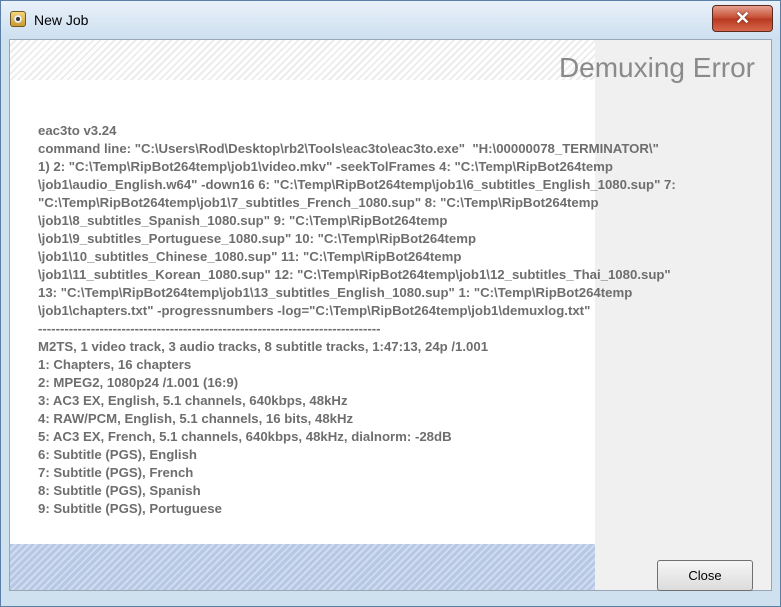 This screenshot has width=781, height=607. Describe the element at coordinates (116, 472) in the screenshot. I see `log-line: 7: Subtitle (PGS), French` at that location.